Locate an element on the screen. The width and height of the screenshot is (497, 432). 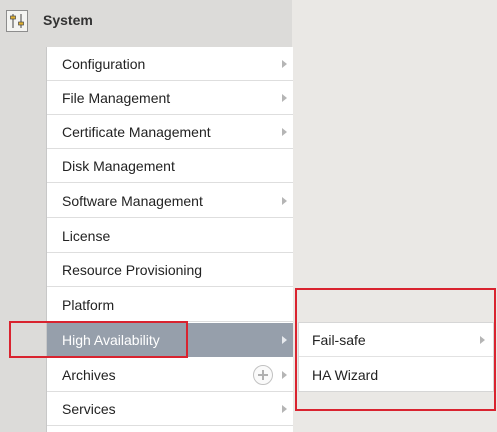
menu-item-label: Certificate Management is located at coordinates (136, 132).